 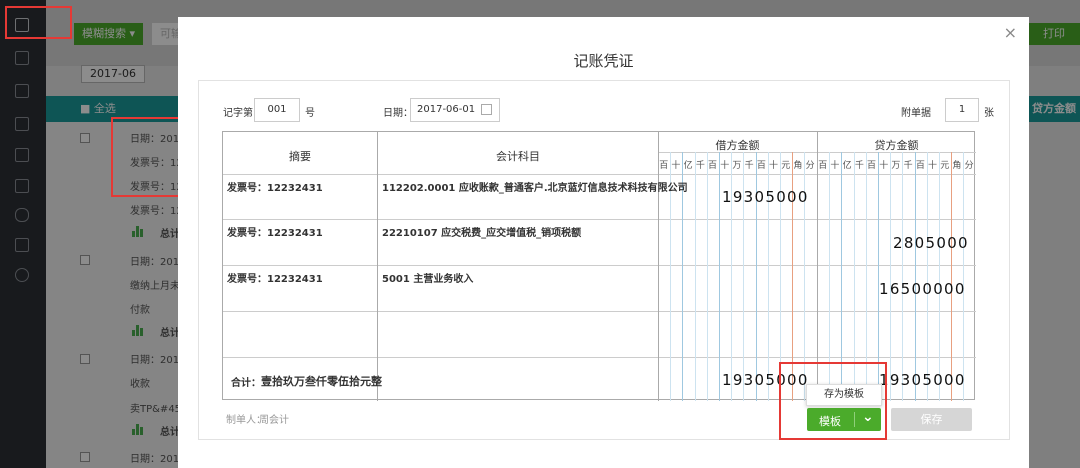 I want to click on voucher-number-input: 001, so click(x=277, y=110).